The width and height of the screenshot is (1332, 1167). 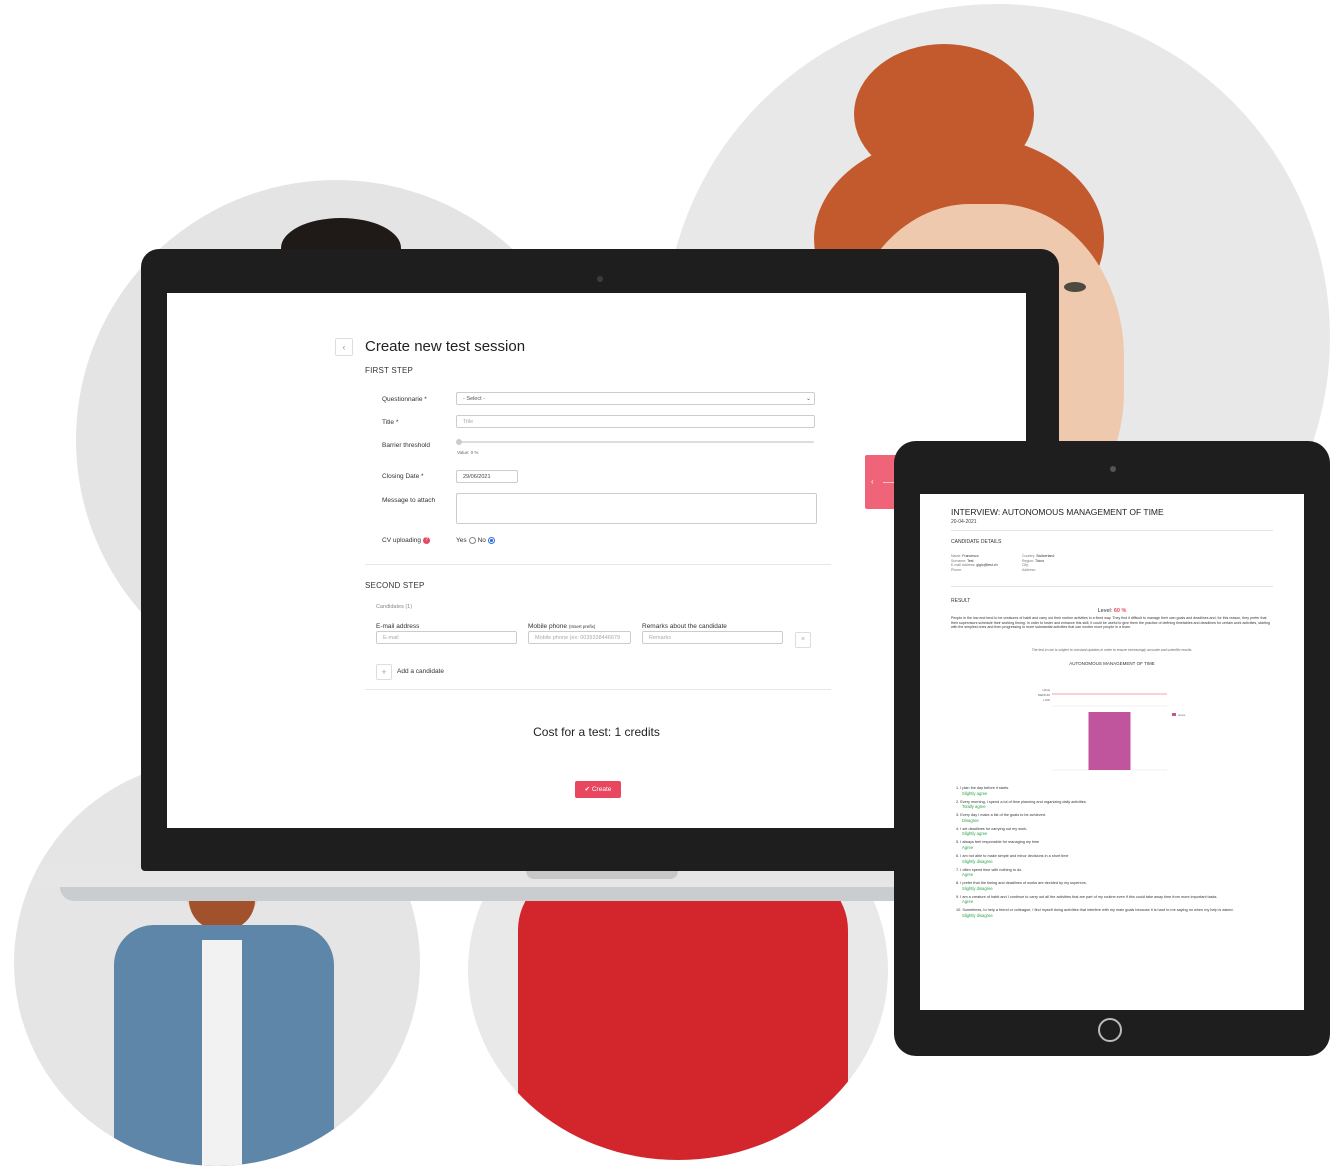 I want to click on detail-key: Surname:, so click(x=959, y=560).